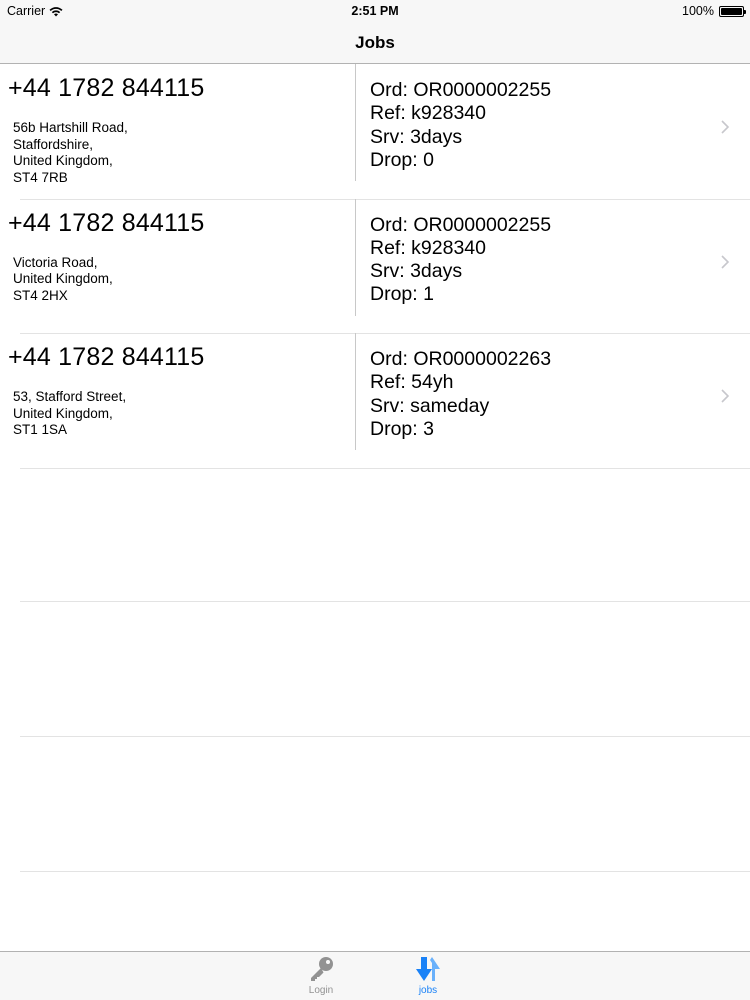  Describe the element at coordinates (428, 990) in the screenshot. I see `tab-jobs-label: jobs` at that location.